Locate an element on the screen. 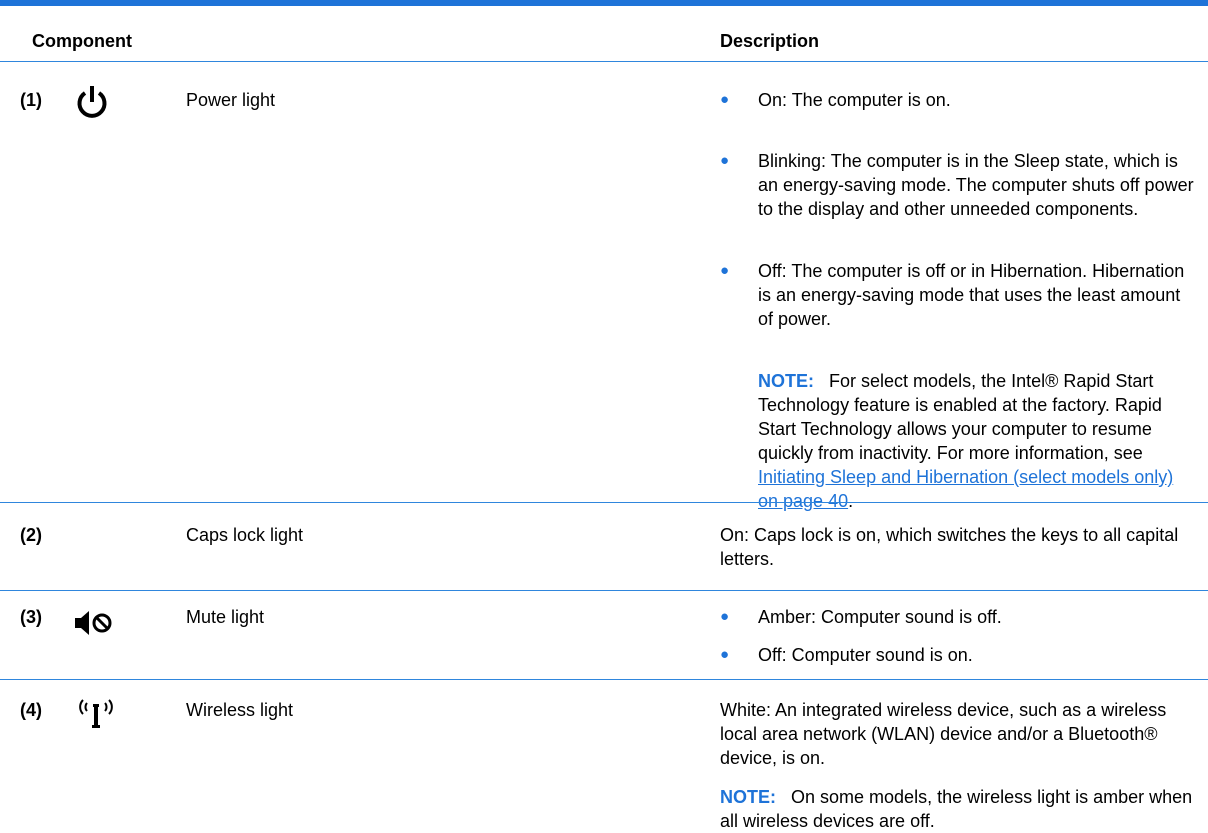  power-icon is located at coordinates (92, 105).